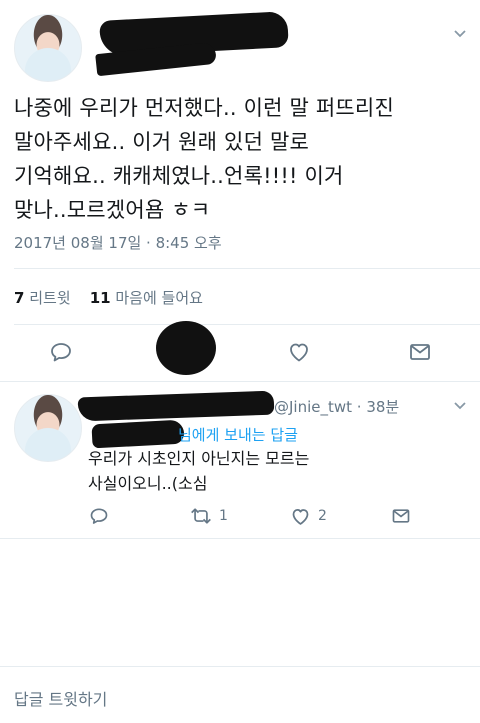 The height and width of the screenshot is (723, 480). Describe the element at coordinates (159, 298) in the screenshot. I see `like-label: 마음에 들어요` at that location.